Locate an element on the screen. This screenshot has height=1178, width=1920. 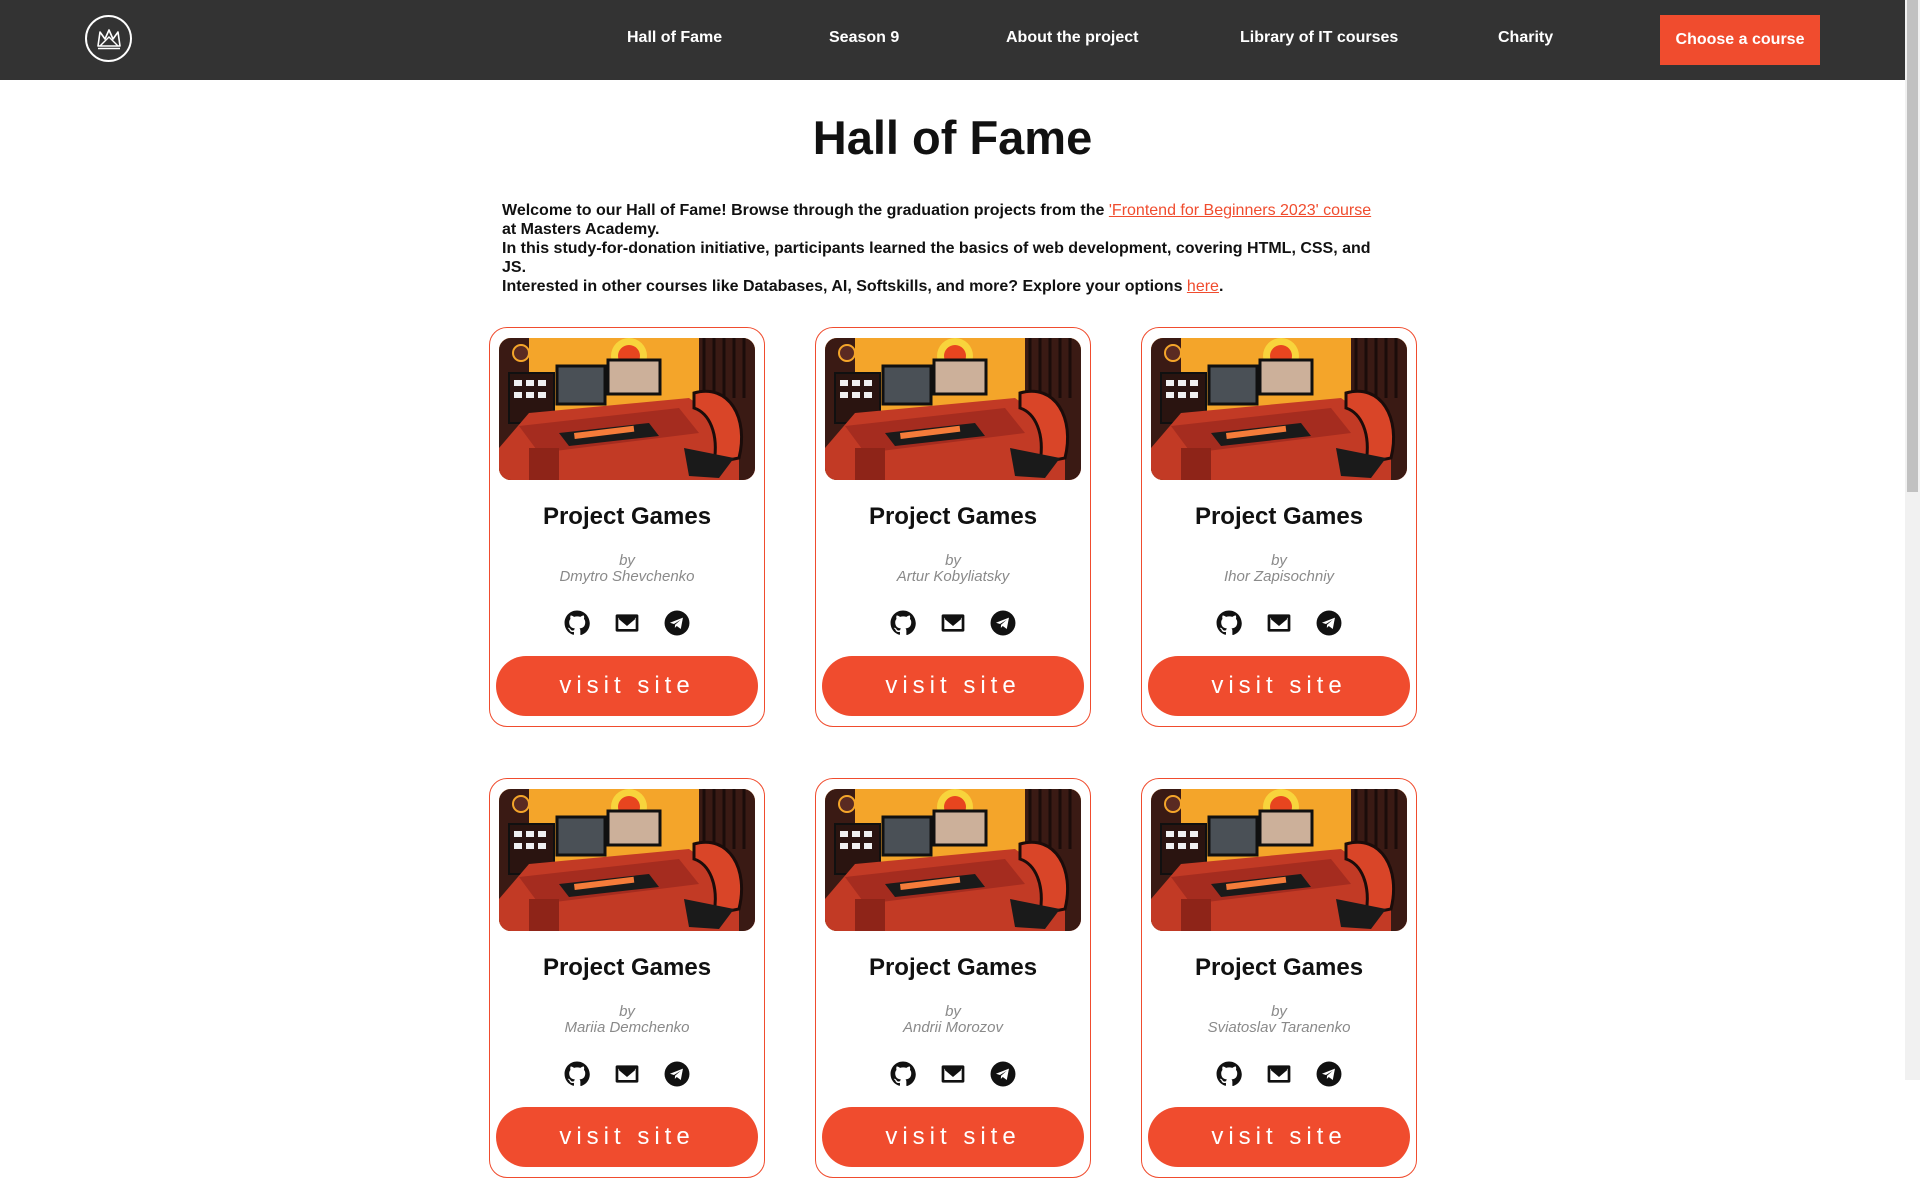
project-author: by Andrii Morozov is located at coordinates (953, 1020).